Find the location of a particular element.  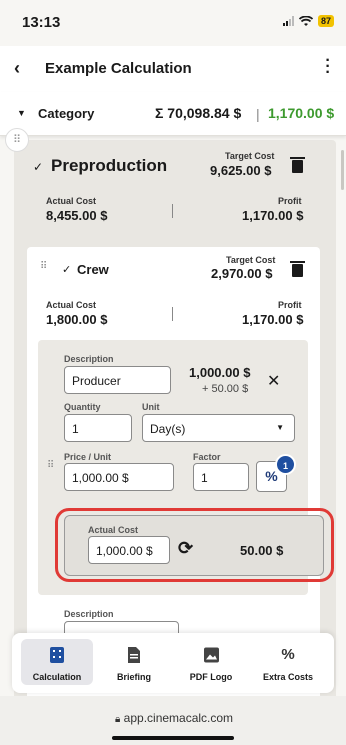

crew-target-value: 2,970.00 $ is located at coordinates (242, 273).